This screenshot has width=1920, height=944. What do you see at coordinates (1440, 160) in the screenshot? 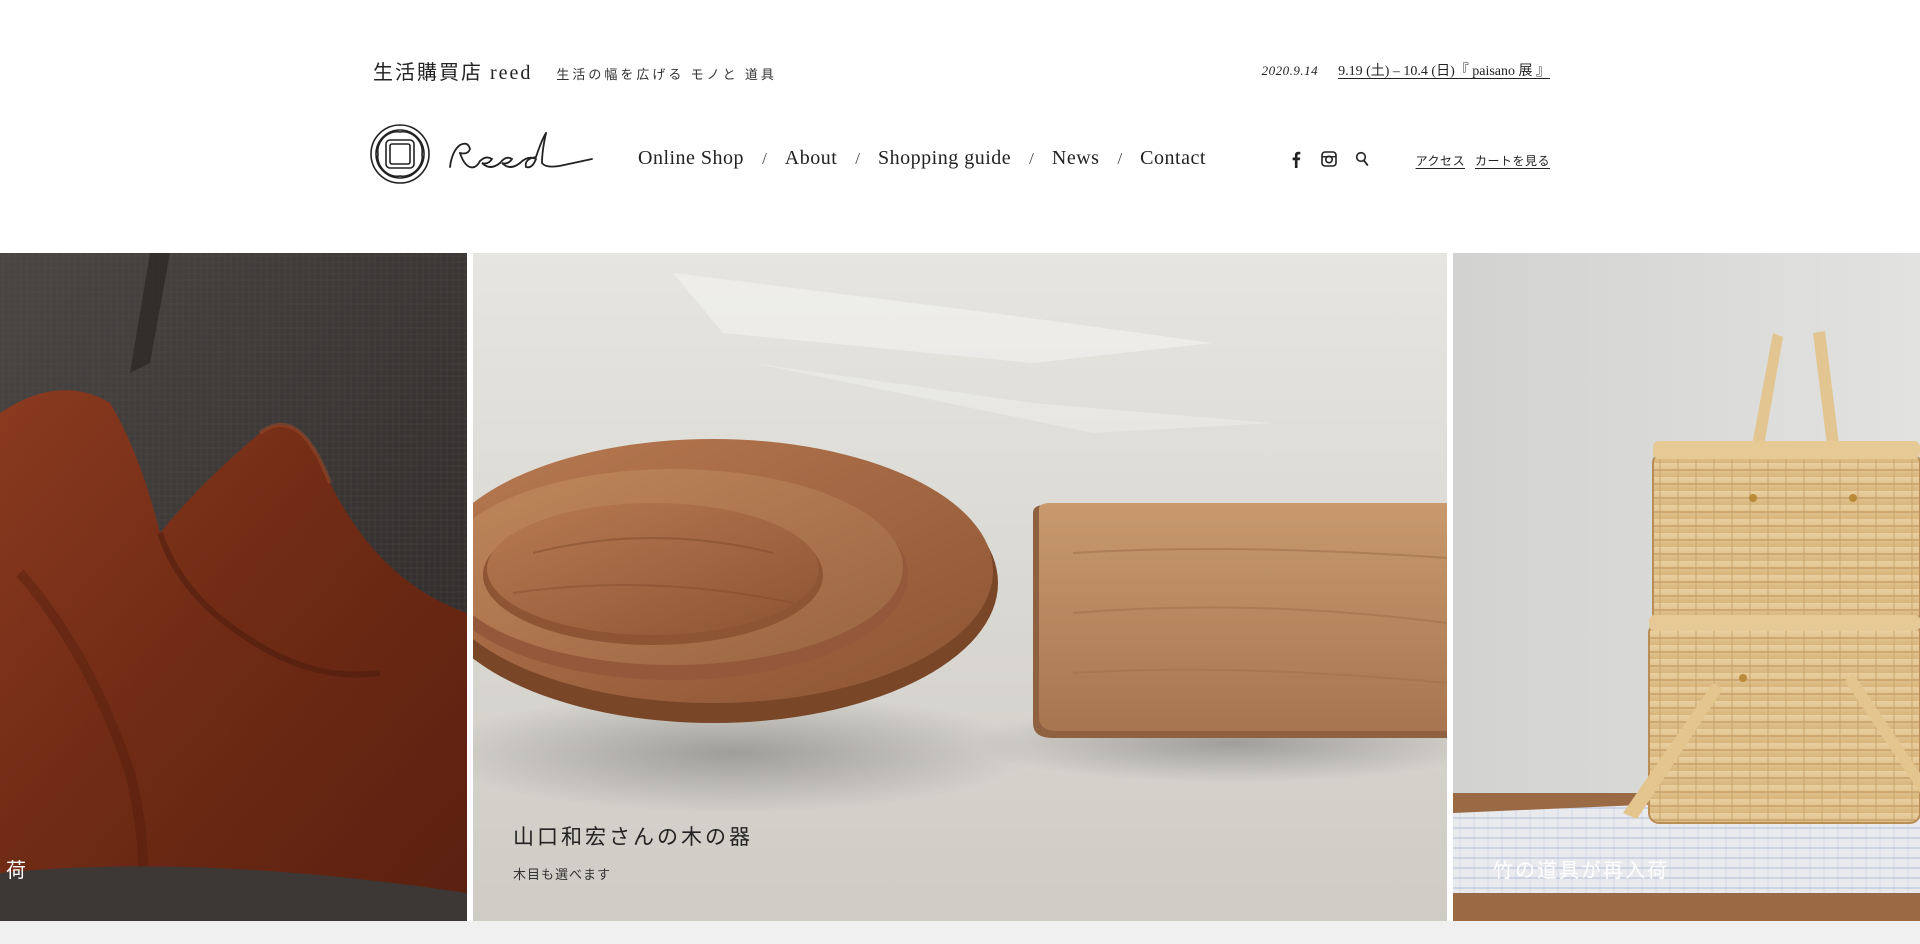
I see `access-link: アクセス` at bounding box center [1440, 160].